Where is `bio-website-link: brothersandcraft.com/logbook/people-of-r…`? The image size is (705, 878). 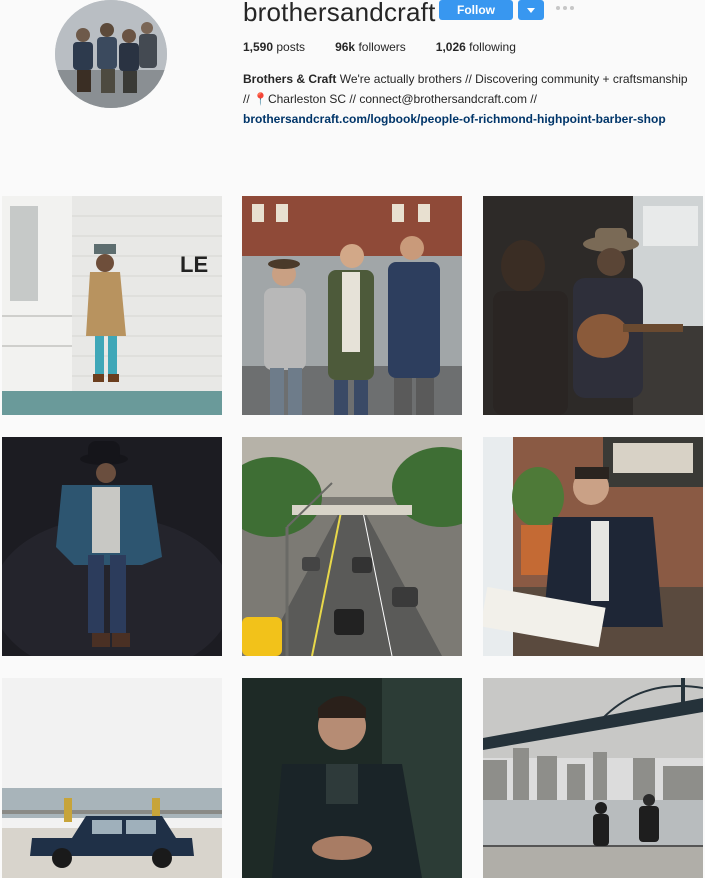 bio-website-link: brothersandcraft.com/logbook/people-of-r… is located at coordinates (454, 119).